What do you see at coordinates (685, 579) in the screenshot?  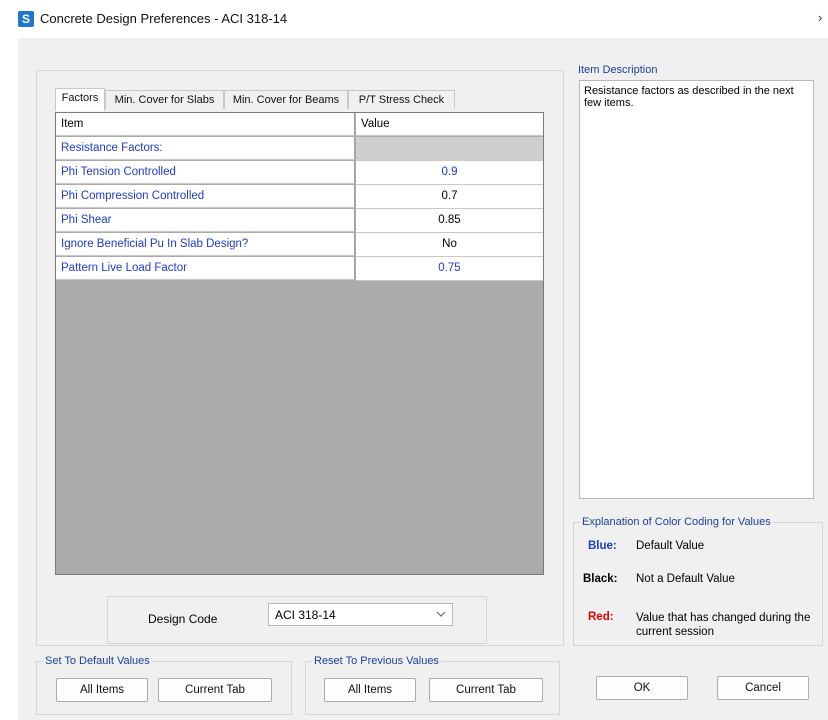 I see `legend-black-desc: Not a Default Value` at bounding box center [685, 579].